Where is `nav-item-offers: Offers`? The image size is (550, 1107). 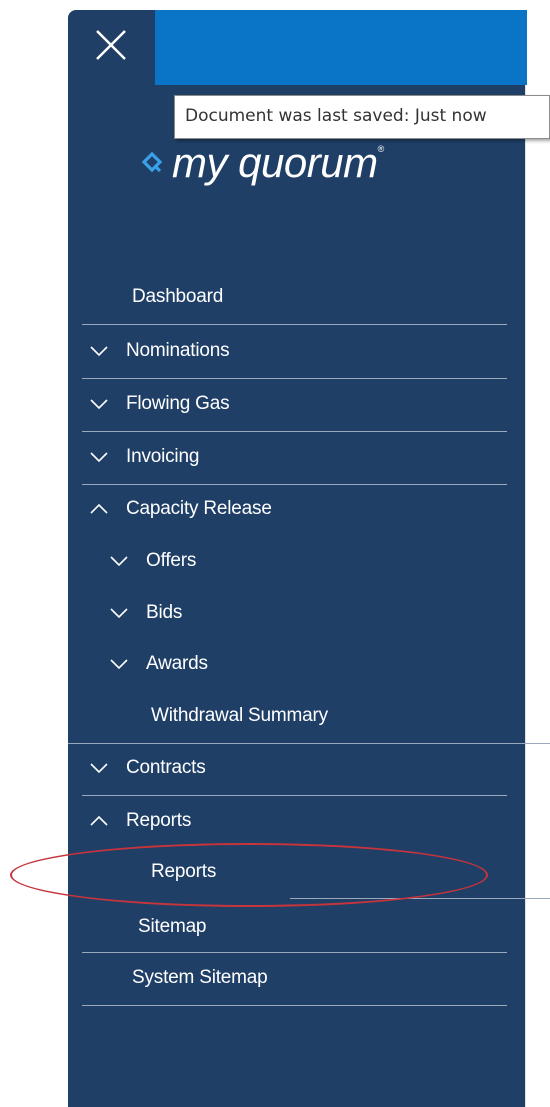 nav-item-offers: Offers is located at coordinates (153, 561).